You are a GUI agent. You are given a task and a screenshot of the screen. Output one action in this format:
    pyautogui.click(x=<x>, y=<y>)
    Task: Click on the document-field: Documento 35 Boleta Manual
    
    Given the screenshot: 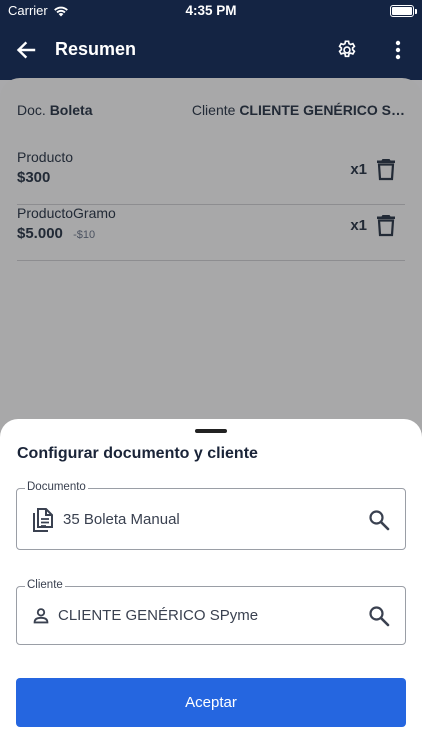 What is the action you would take?
    pyautogui.click(x=211, y=515)
    